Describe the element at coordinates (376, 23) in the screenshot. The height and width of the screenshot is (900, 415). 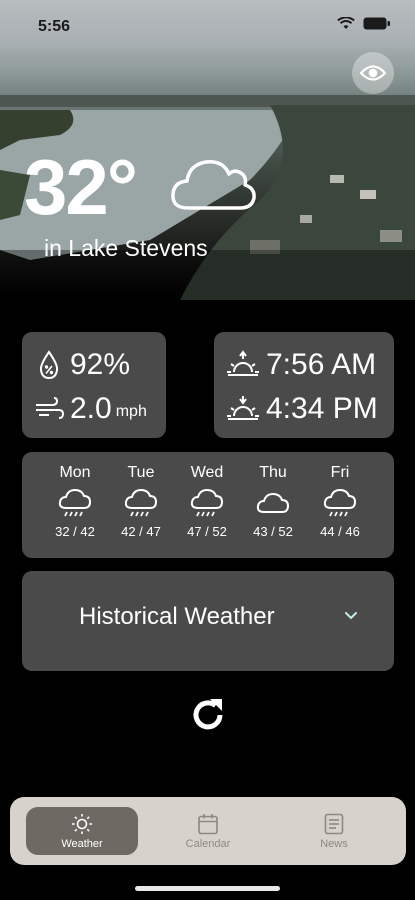
I see `battery-icon` at that location.